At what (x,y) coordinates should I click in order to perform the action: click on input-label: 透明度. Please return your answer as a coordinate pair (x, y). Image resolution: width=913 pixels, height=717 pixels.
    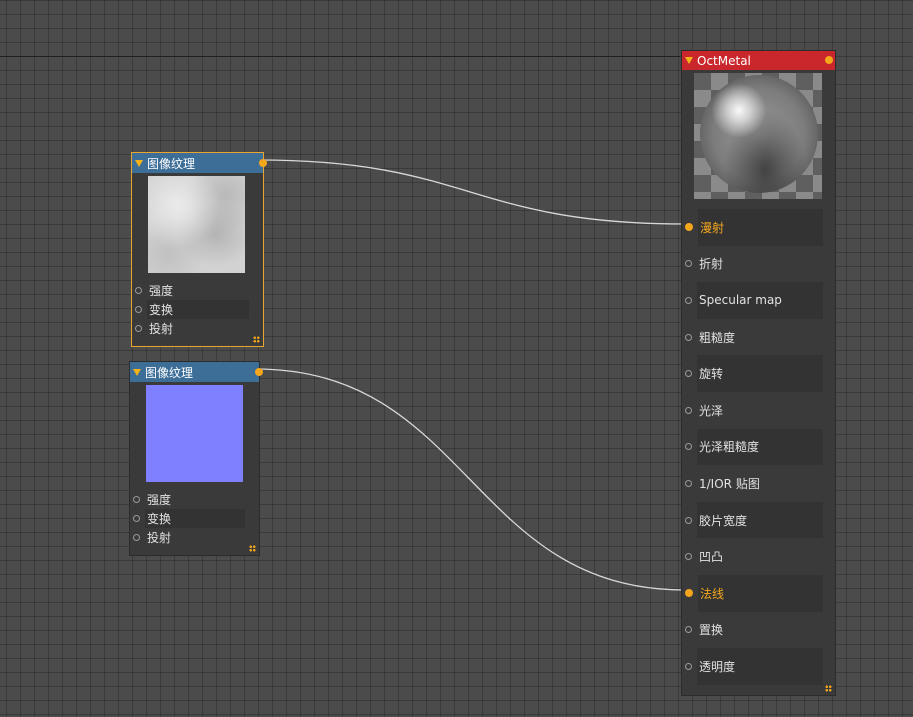
    Looking at the image, I should click on (760, 666).